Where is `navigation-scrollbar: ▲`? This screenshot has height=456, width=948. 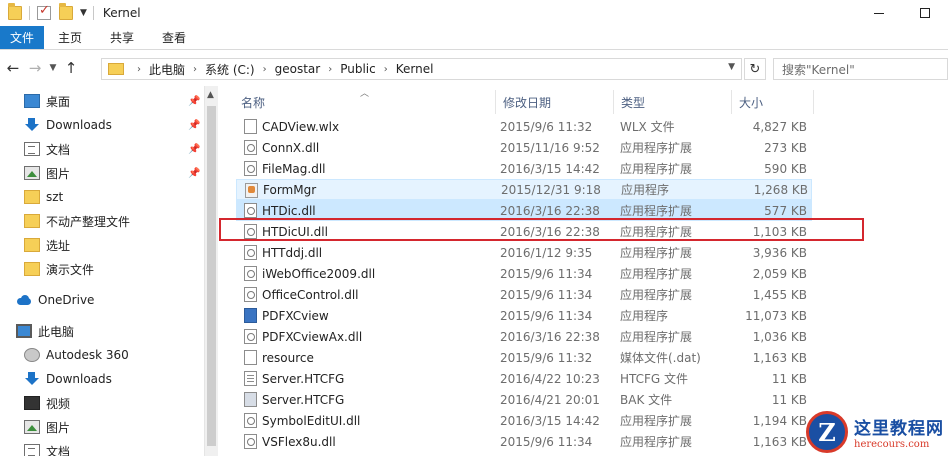
navigation-scrollbar: ▲ is located at coordinates (211, 271).